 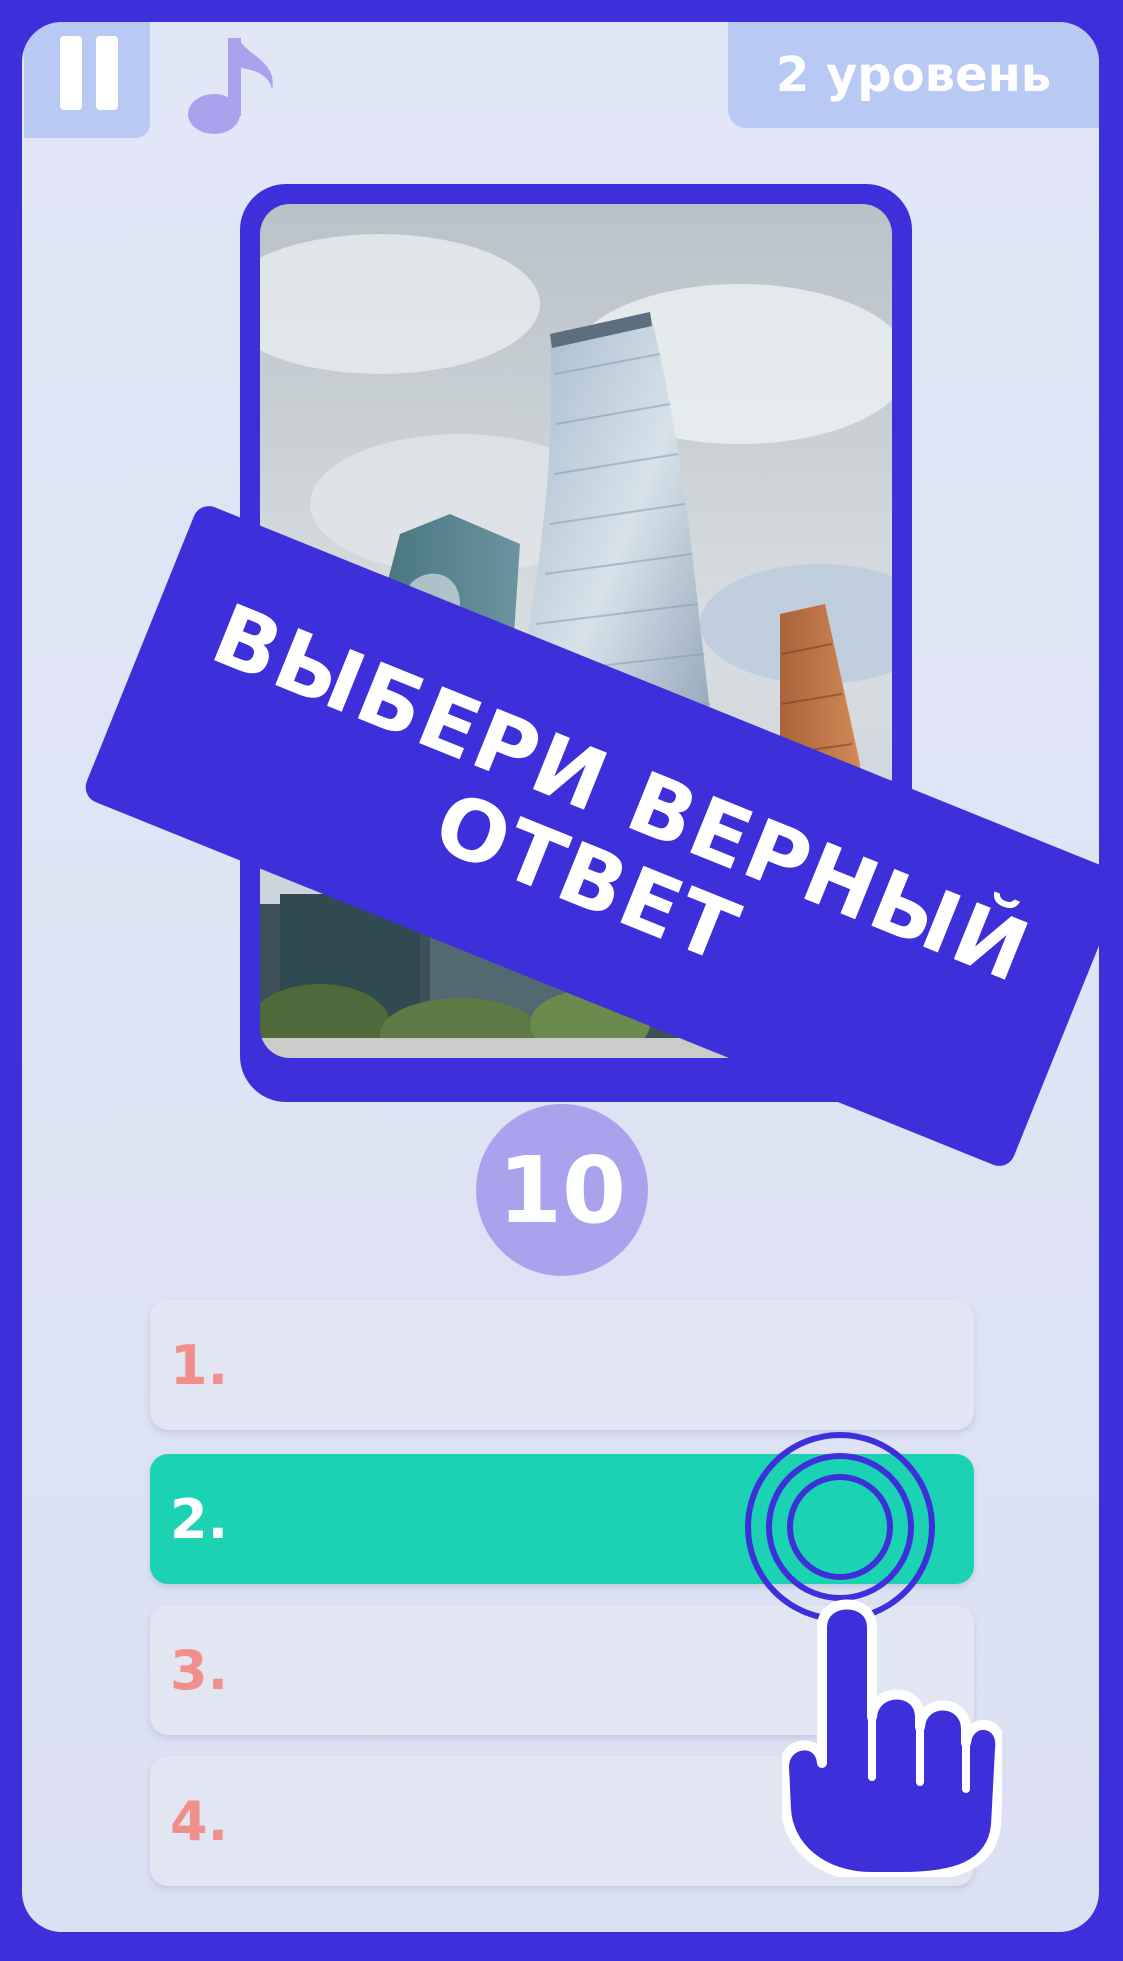 What do you see at coordinates (199, 1670) in the screenshot?
I see `answer-number: 3.` at bounding box center [199, 1670].